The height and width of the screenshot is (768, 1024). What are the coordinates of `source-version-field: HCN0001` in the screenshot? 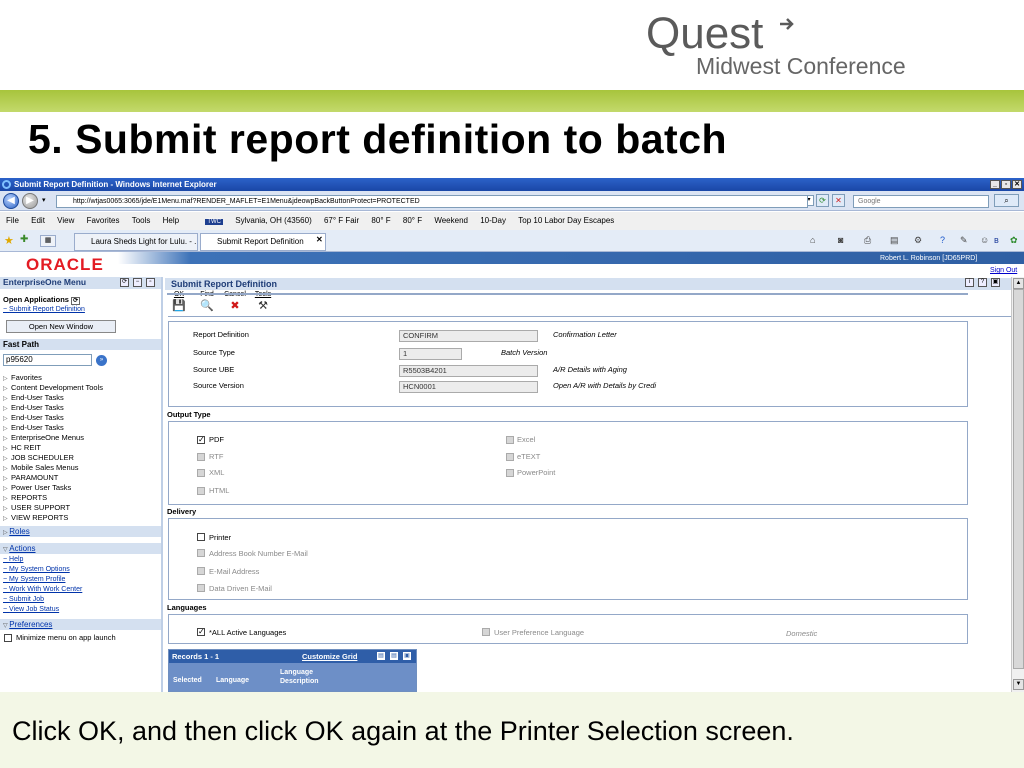 It's located at (468, 387).